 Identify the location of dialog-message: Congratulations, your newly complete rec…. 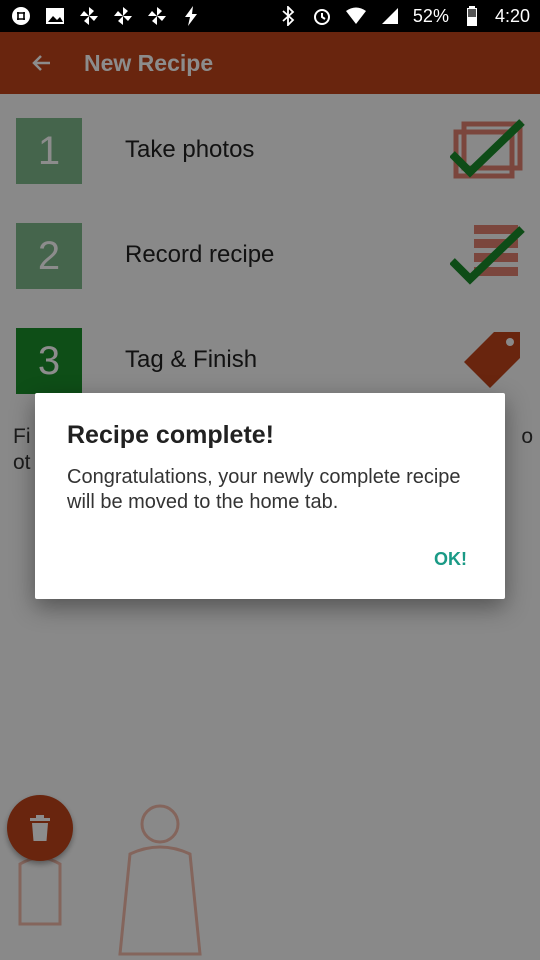
(264, 489).